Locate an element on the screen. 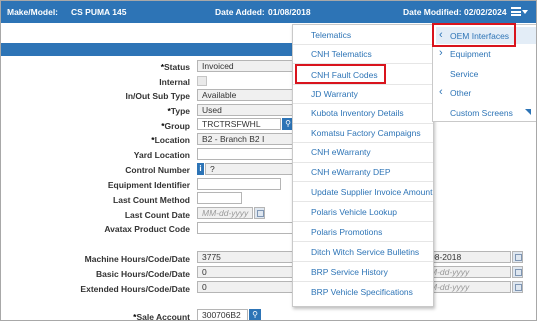 This screenshot has height=321, width=537. equipment-identifier-label: Equipment Identifier is located at coordinates (148, 185).